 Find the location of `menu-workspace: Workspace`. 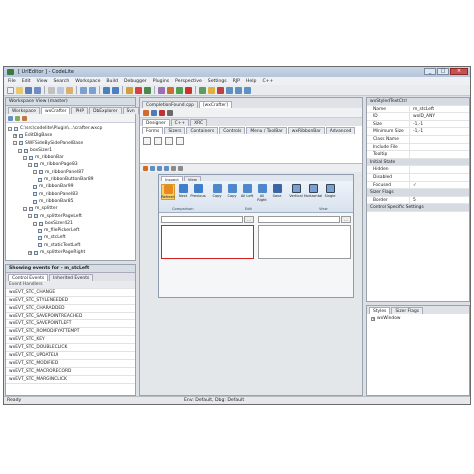

menu-workspace: Workspace is located at coordinates (87, 81).